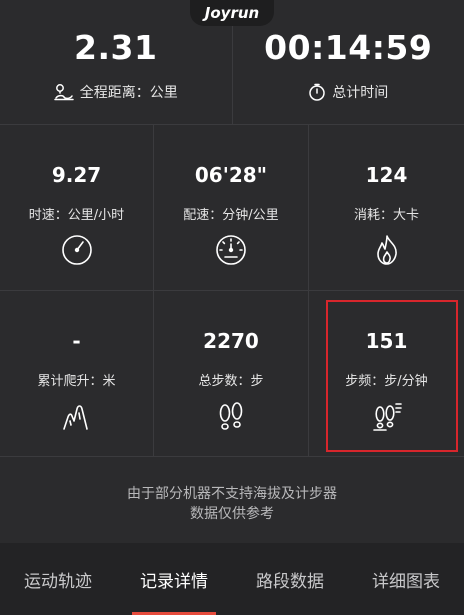 This screenshot has height=615, width=464. Describe the element at coordinates (348, 47) in the screenshot. I see `time-value: 00:14:59` at that location.